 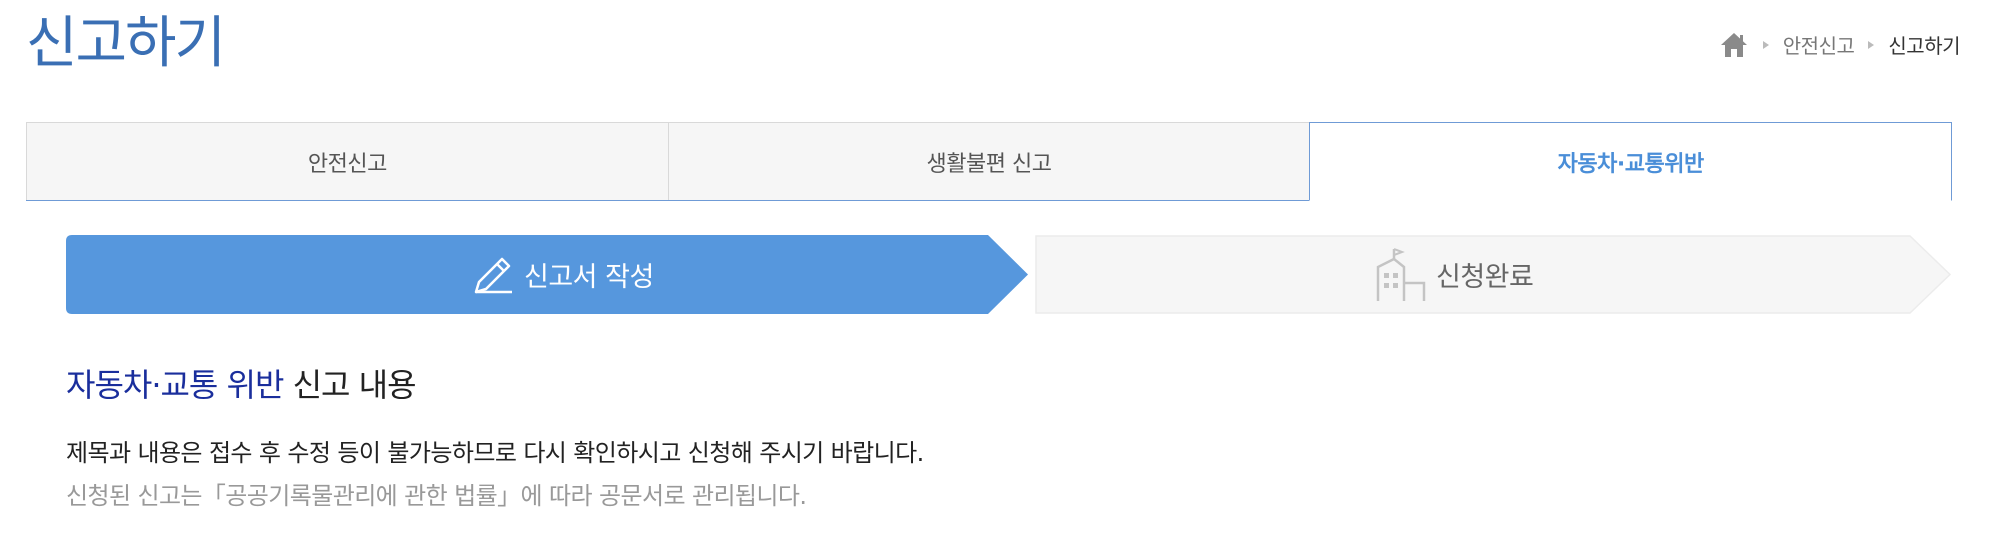 I want to click on section-title-rest: 신고 내용, so click(x=350, y=385).